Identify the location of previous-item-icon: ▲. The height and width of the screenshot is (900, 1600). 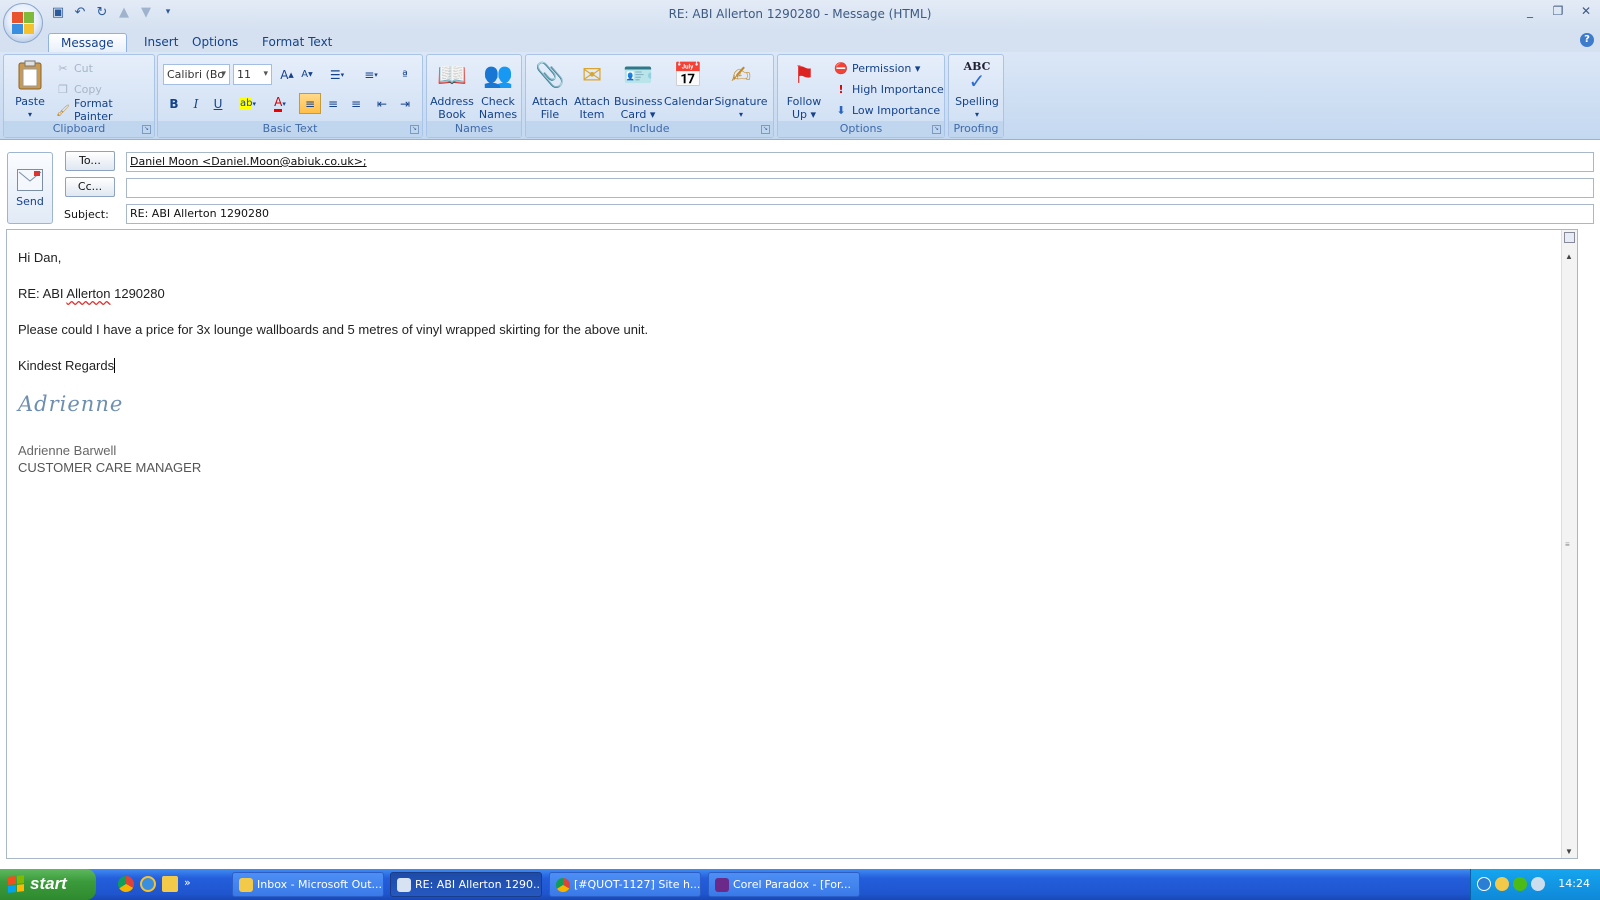
(124, 12).